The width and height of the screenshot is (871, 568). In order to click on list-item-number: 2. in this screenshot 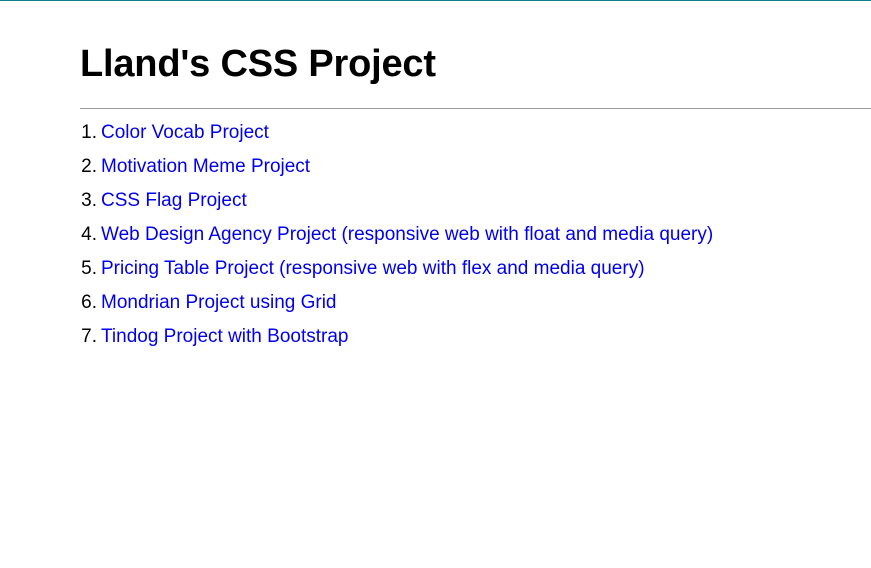, I will do `click(89, 166)`.